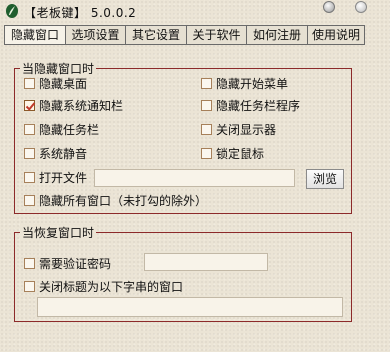 The width and height of the screenshot is (390, 352). I want to click on tab-options: 选项设置, so click(95, 35).